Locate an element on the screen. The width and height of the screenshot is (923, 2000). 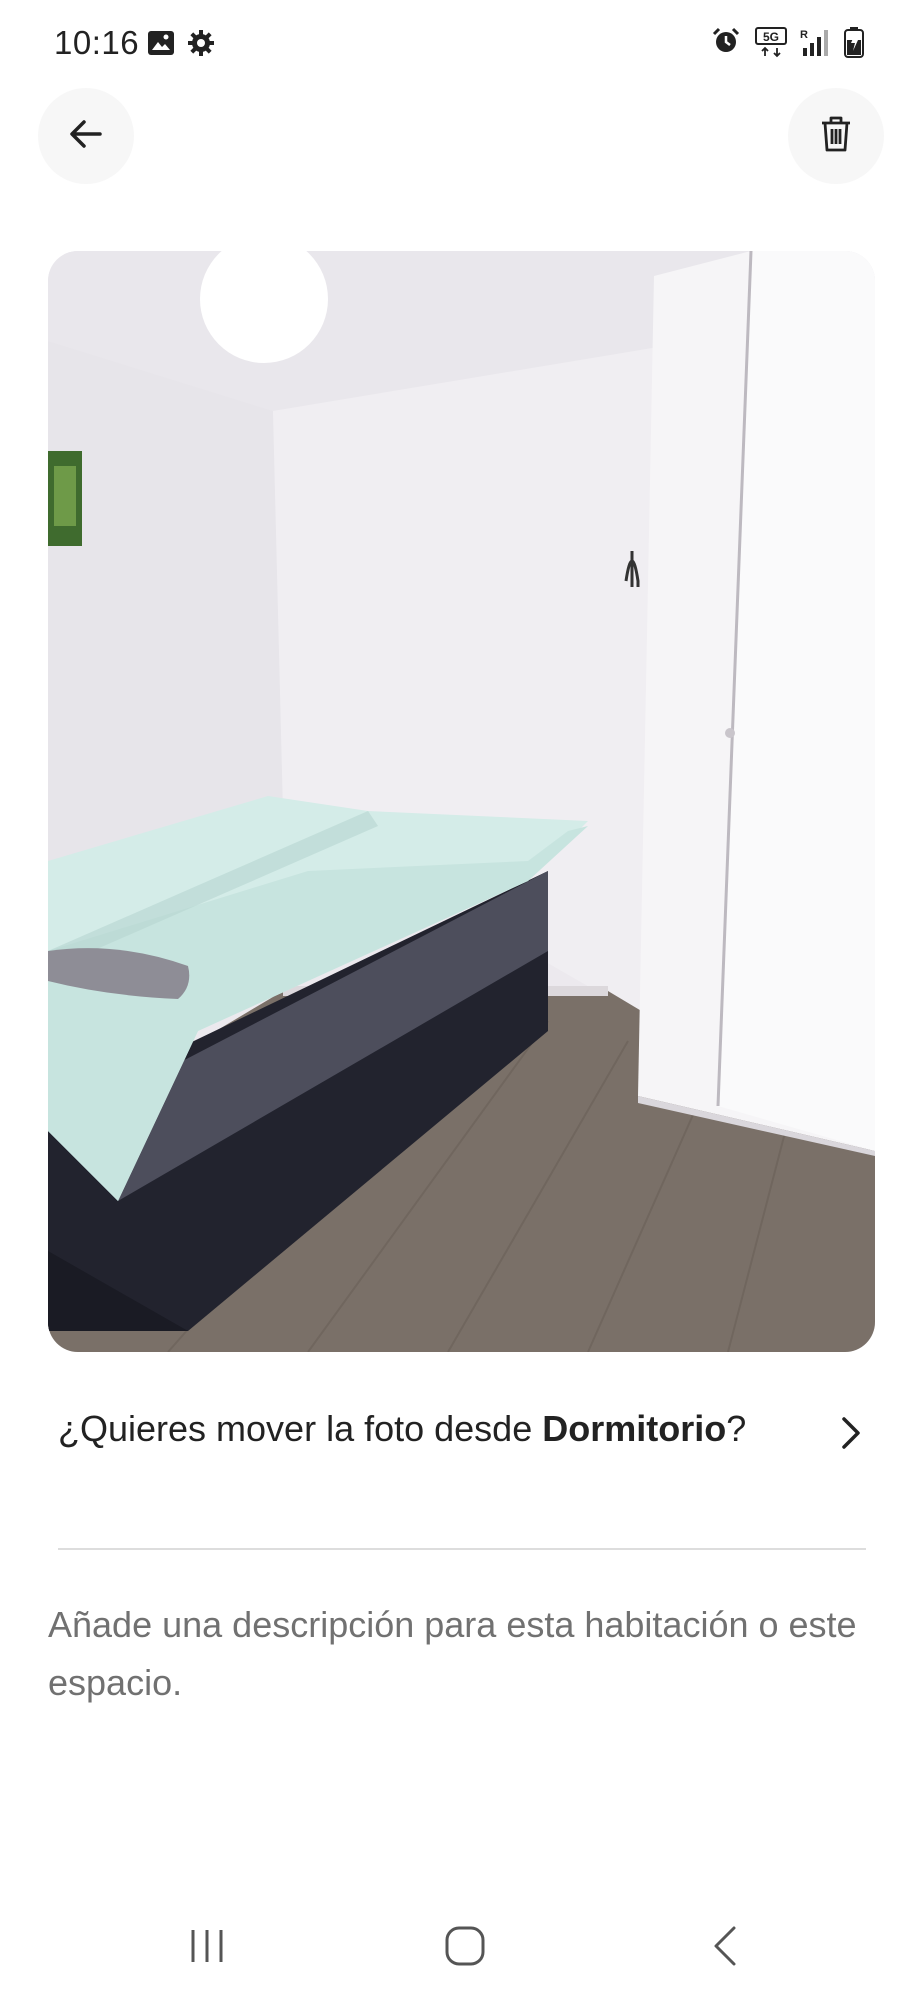
trash-icon is located at coordinates (836, 136).